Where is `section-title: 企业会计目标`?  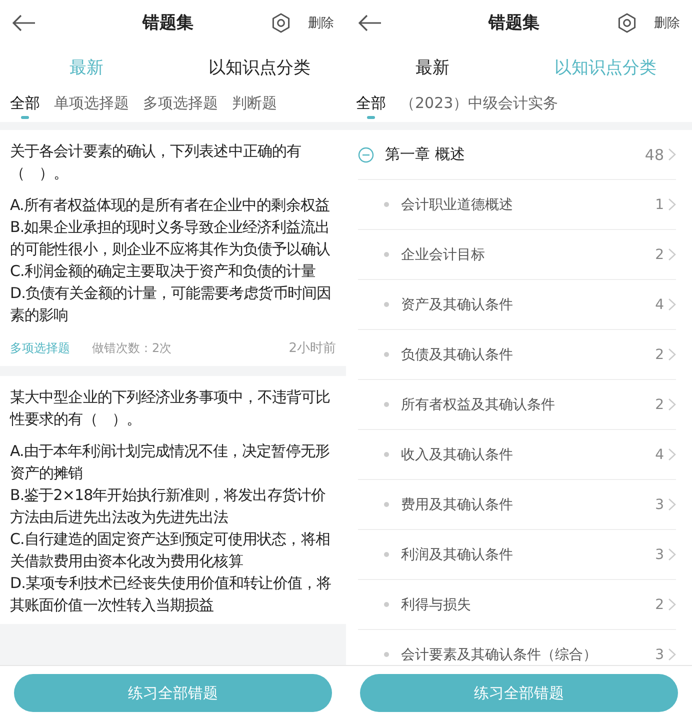
section-title: 企业会计目标 is located at coordinates (443, 255).